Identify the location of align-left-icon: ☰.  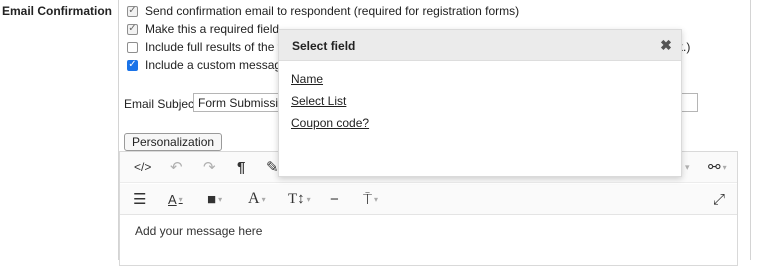
(139, 199).